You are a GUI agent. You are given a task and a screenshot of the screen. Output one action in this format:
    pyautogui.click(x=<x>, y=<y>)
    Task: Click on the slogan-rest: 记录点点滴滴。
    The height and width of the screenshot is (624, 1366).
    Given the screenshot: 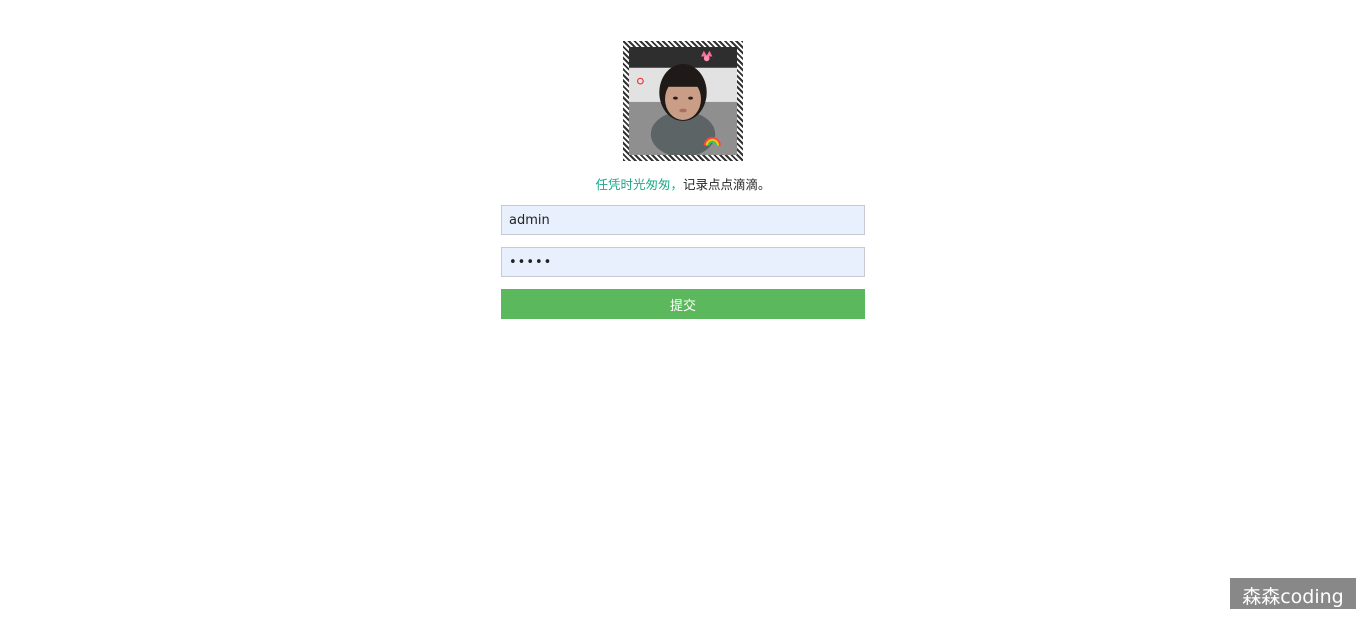 What is the action you would take?
    pyautogui.click(x=727, y=184)
    